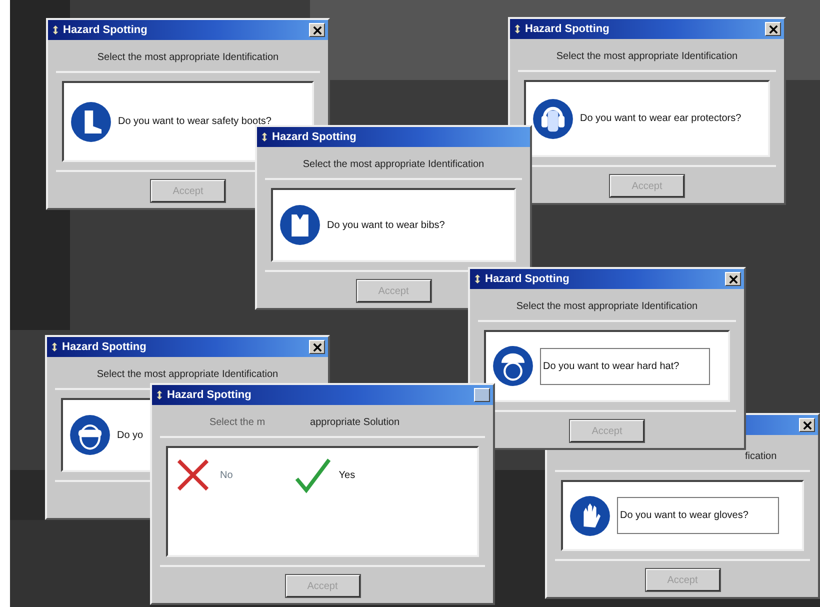 This screenshot has width=820, height=607. I want to click on option-label: Yes, so click(347, 475).